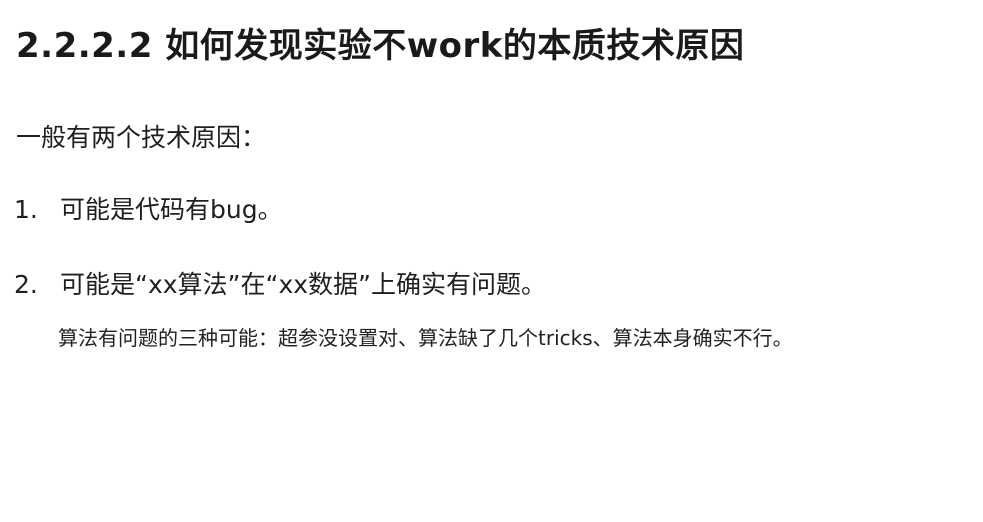 This screenshot has height=522, width=983. Describe the element at coordinates (425, 338) in the screenshot. I see `algorithm-note: 算法有问题的三种可能：超参没设置对、算法缺了几个tricks、算法本身确实不行。` at that location.